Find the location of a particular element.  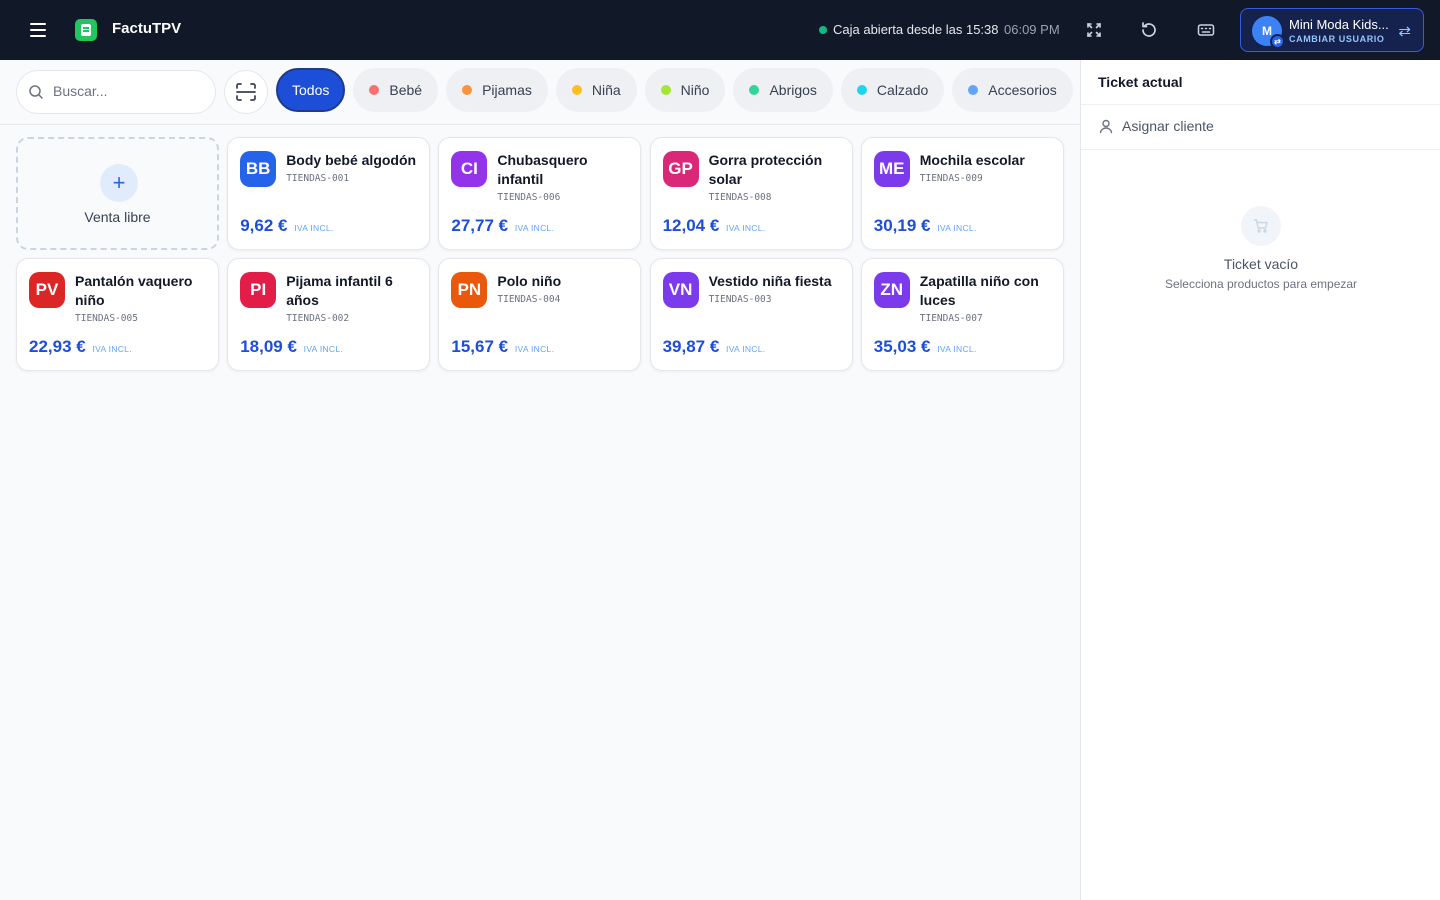

swap-icon: ⇄ is located at coordinates (1404, 31).